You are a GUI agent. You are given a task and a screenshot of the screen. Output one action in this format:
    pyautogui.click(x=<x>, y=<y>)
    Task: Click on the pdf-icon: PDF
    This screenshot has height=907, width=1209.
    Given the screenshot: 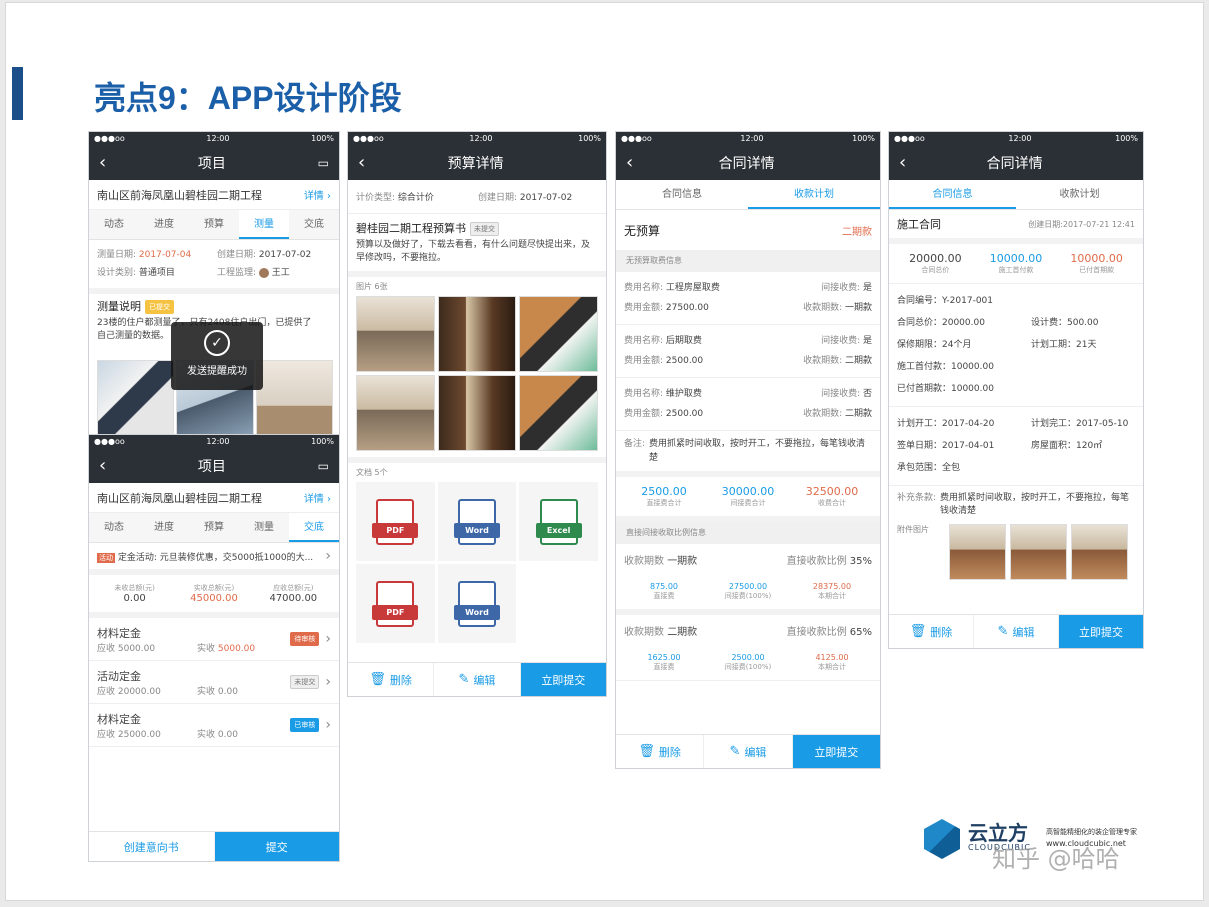 What is the action you would take?
    pyautogui.click(x=395, y=521)
    